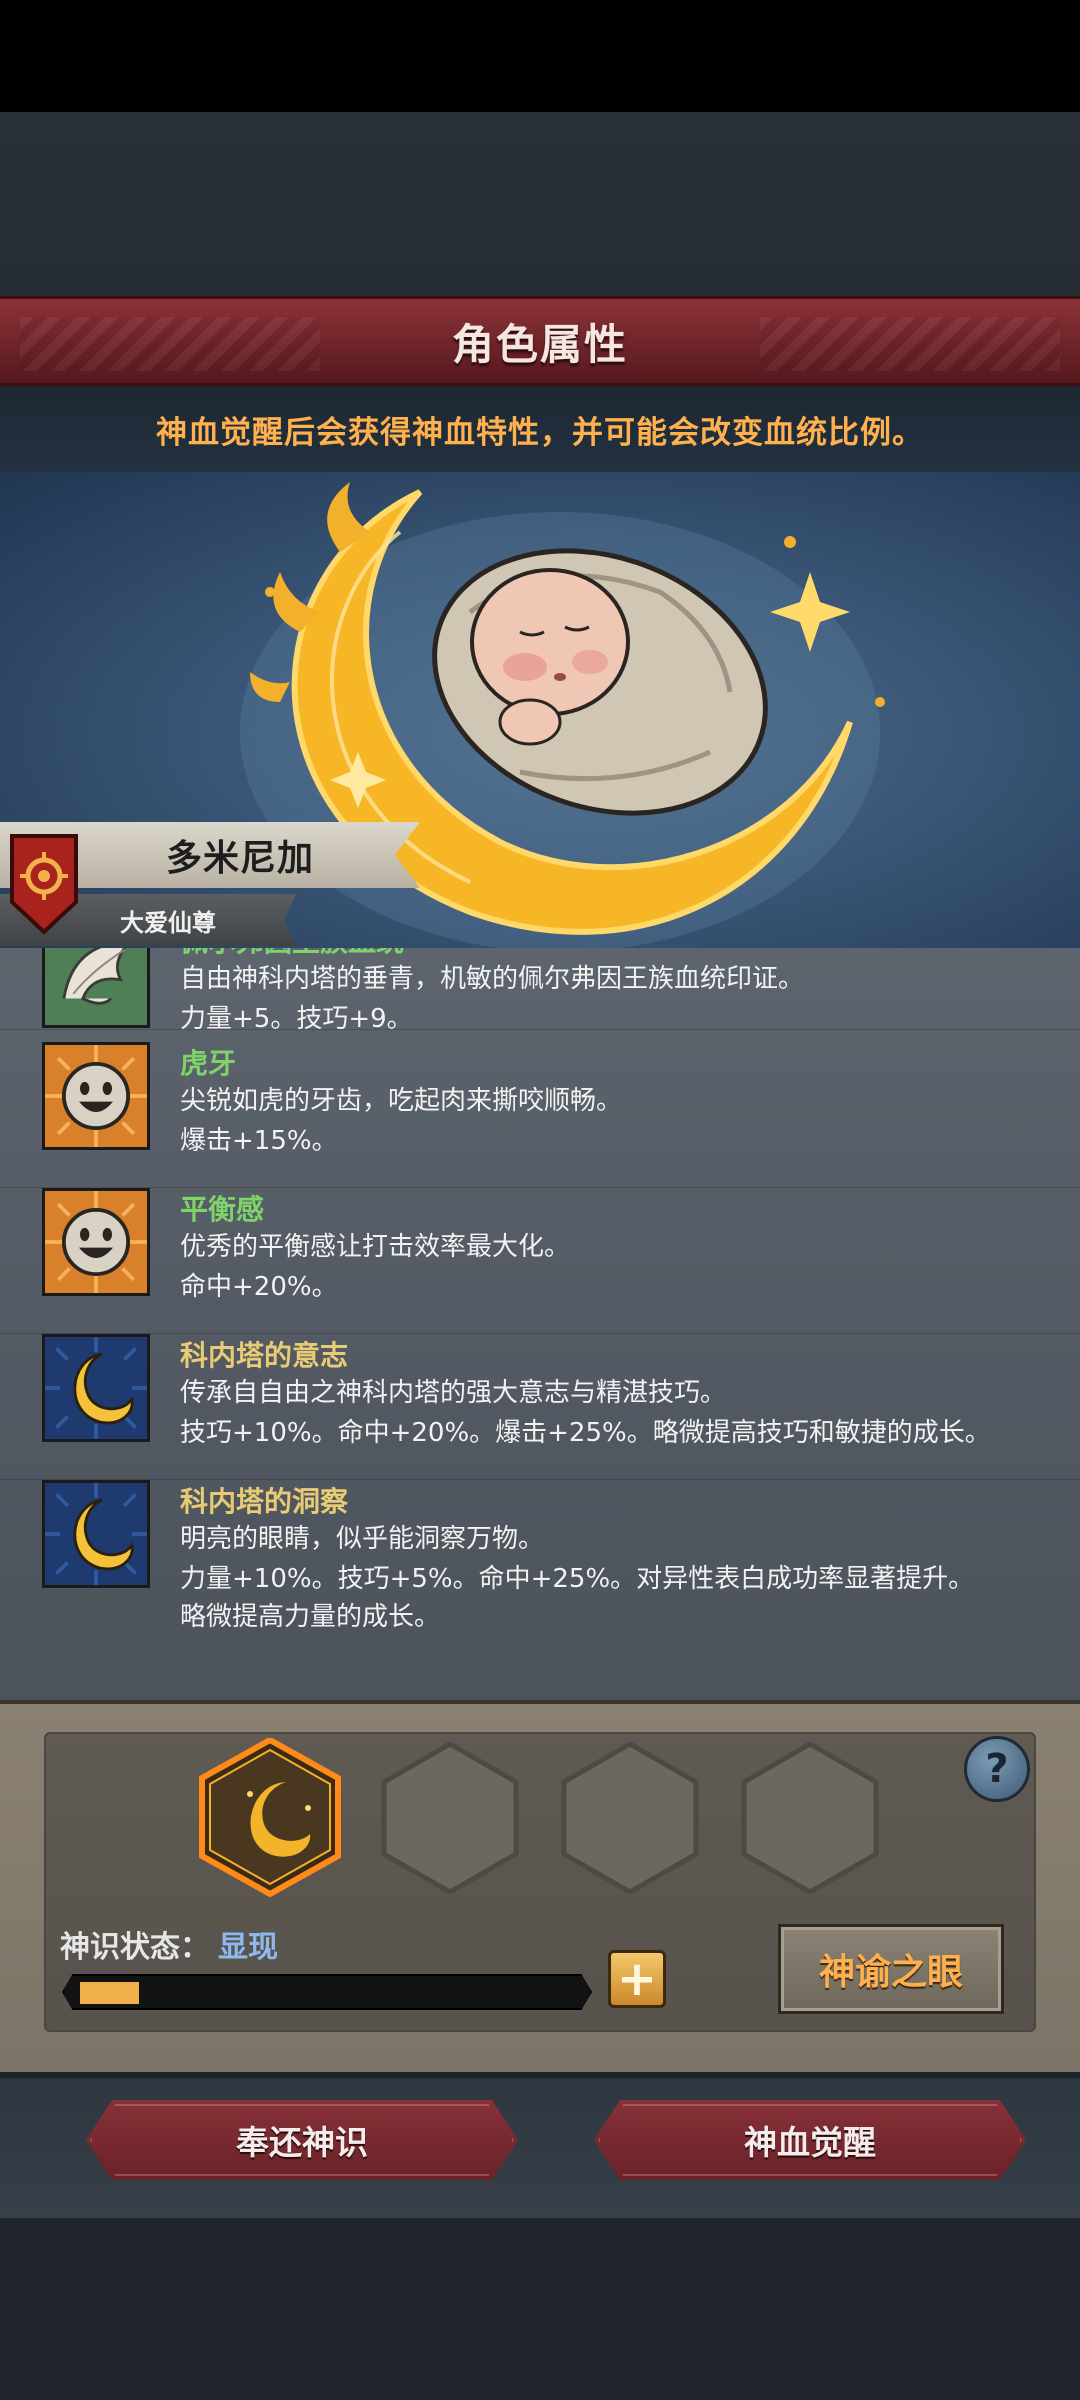 The image size is (1080, 2400). I want to click on page-title: 角色属性, so click(539, 344).